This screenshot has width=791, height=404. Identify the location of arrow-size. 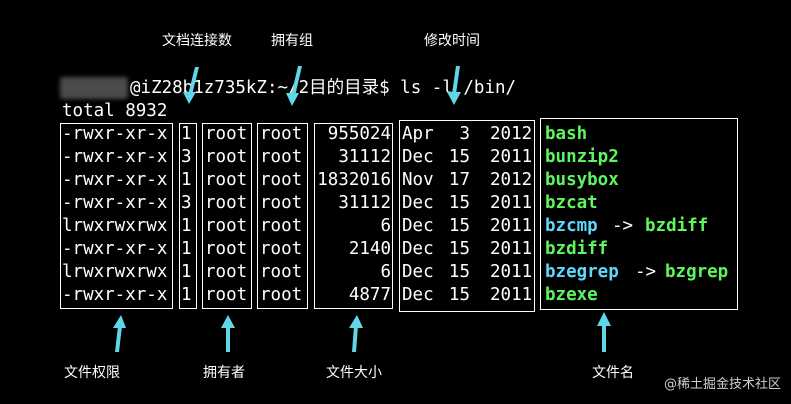
(356, 333).